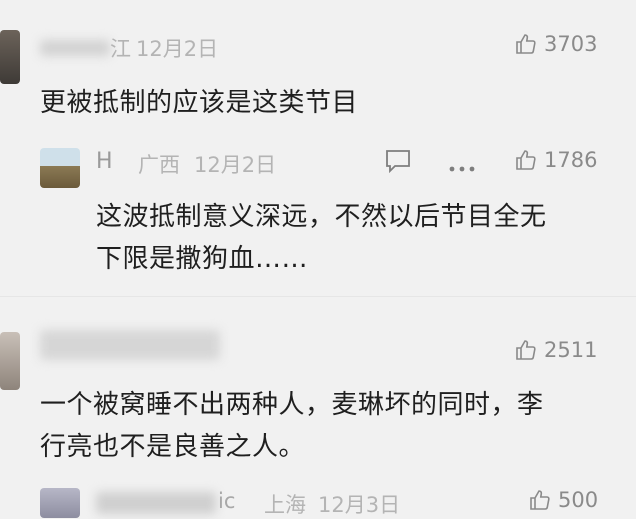  I want to click on like-count: 500, so click(578, 500).